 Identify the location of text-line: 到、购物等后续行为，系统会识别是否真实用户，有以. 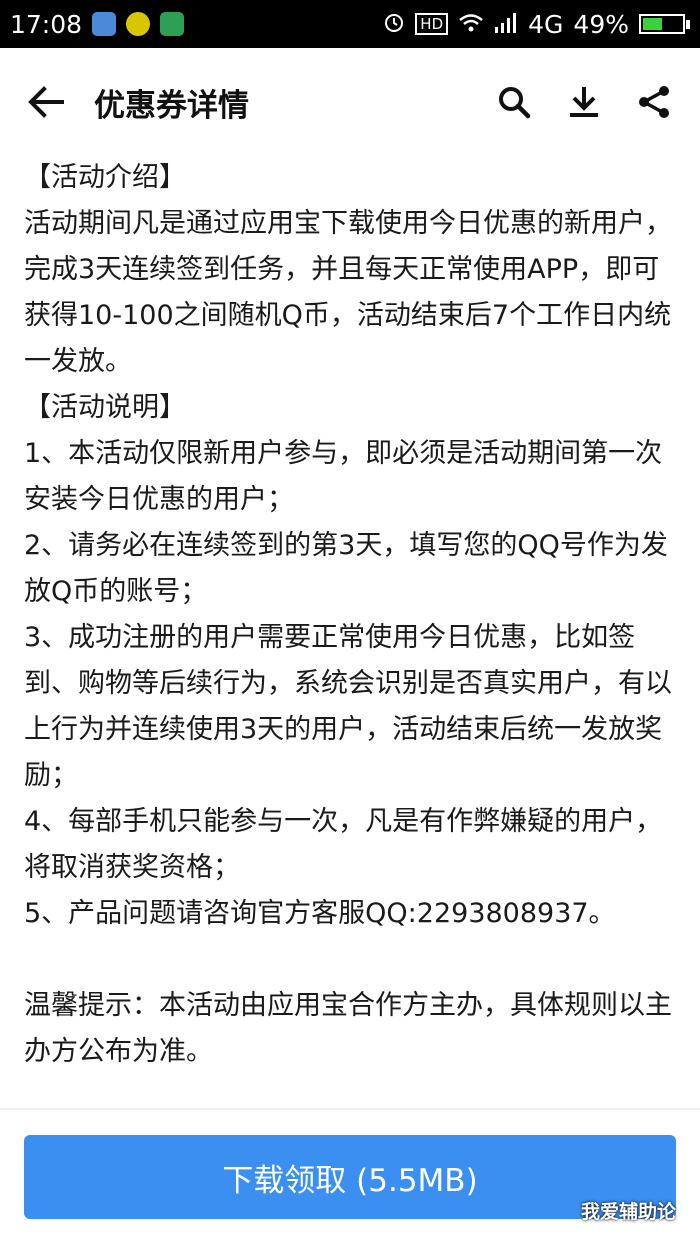
(348, 683).